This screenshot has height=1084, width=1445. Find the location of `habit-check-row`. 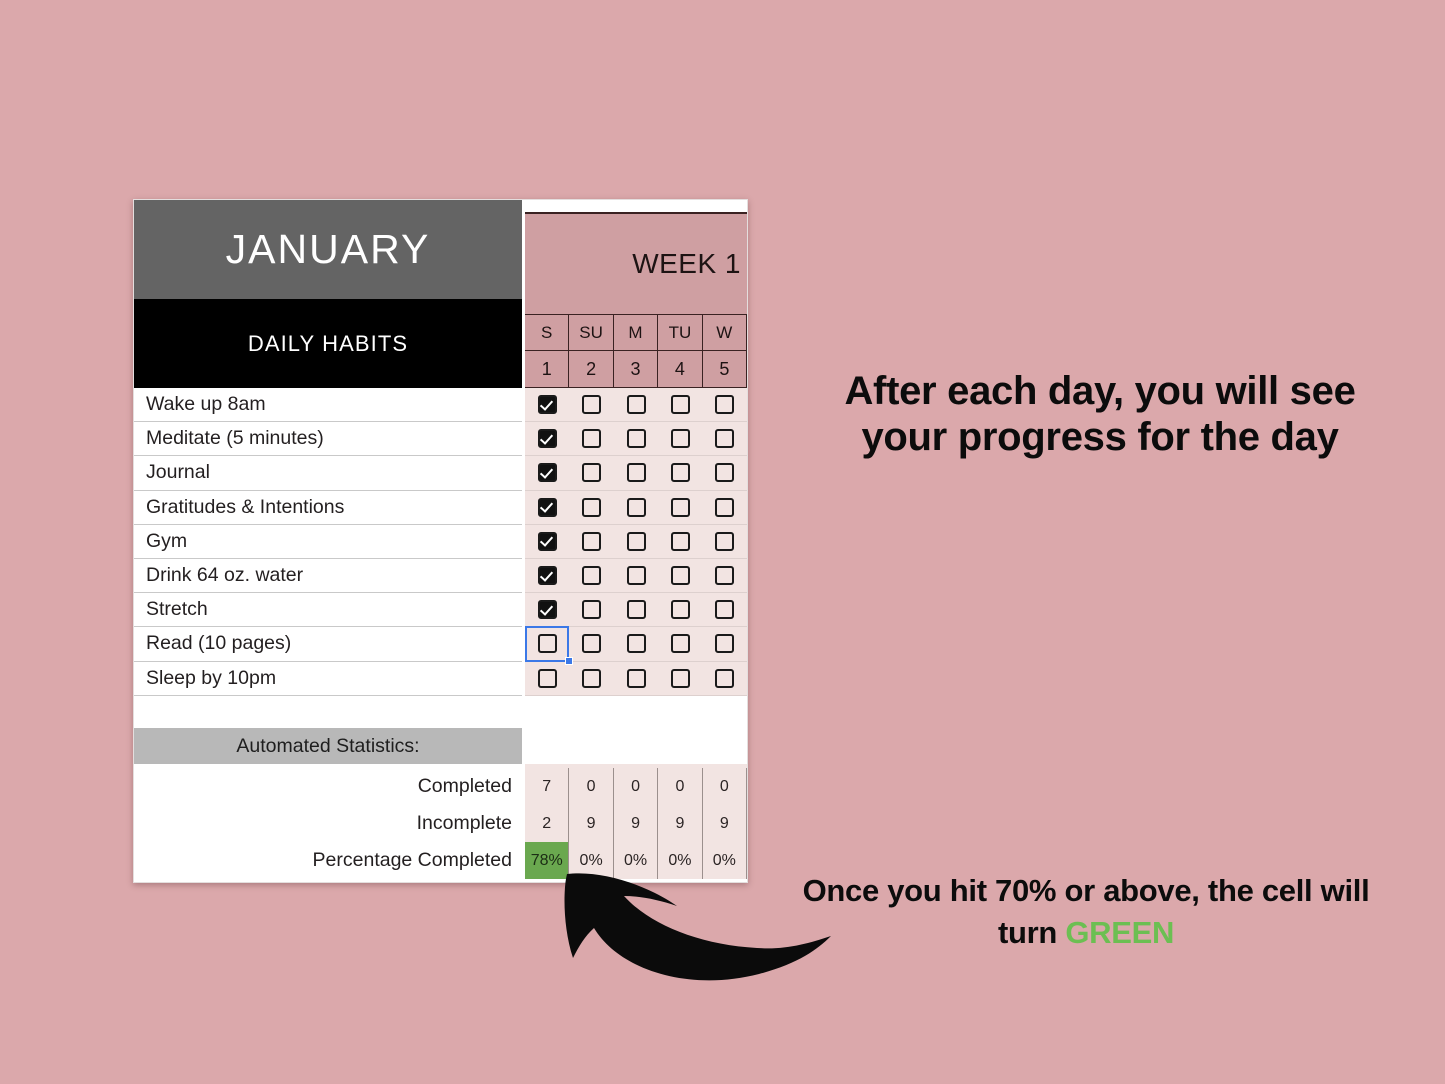

habit-check-row is located at coordinates (636, 679).